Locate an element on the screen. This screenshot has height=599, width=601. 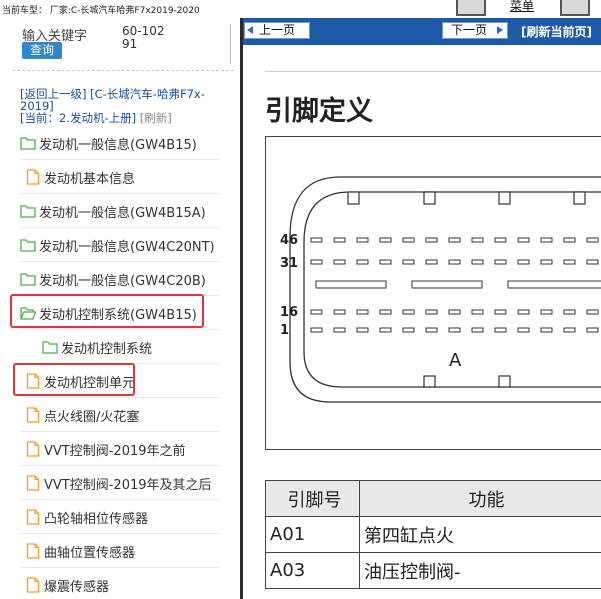
menu-icon-button is located at coordinates (471, 8).